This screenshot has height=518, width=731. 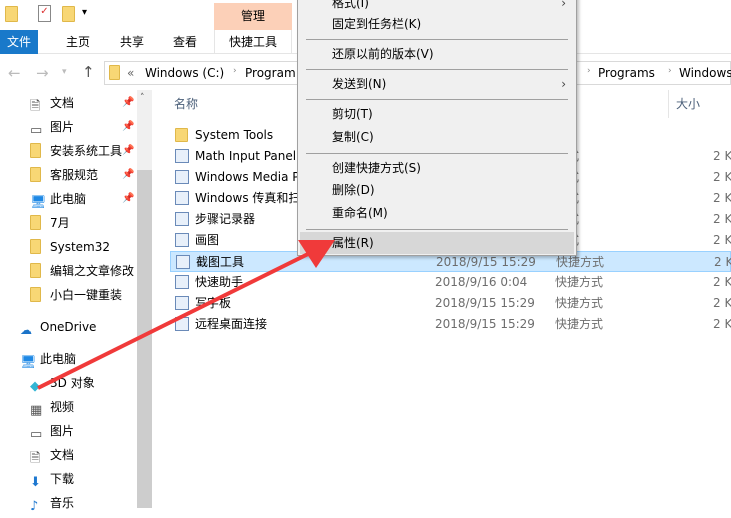 I want to click on annotation-arrow, so click(x=186, y=315).